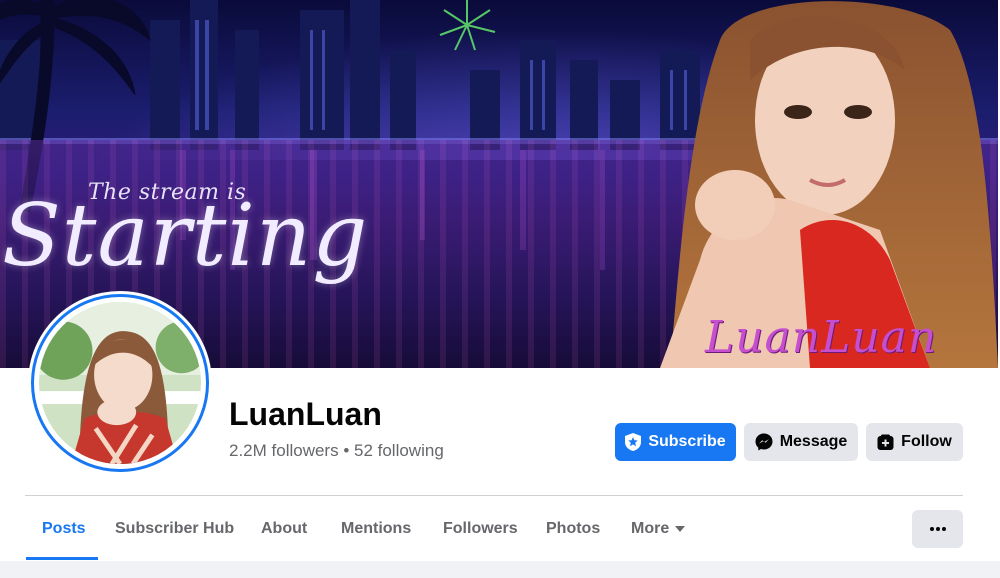 The image size is (1000, 578). I want to click on more-dots-icon, so click(937, 529).